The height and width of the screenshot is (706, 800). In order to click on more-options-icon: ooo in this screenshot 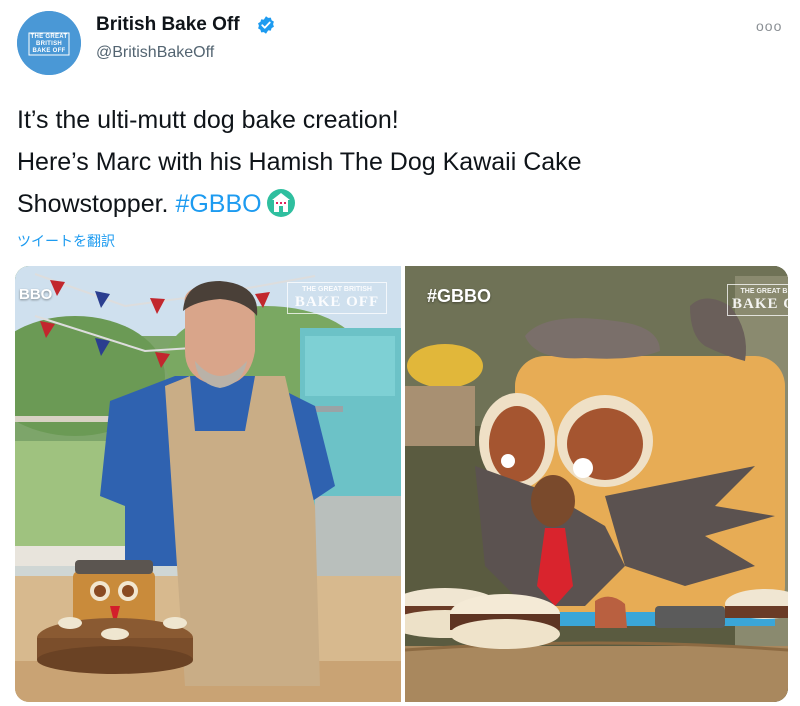, I will do `click(769, 26)`.